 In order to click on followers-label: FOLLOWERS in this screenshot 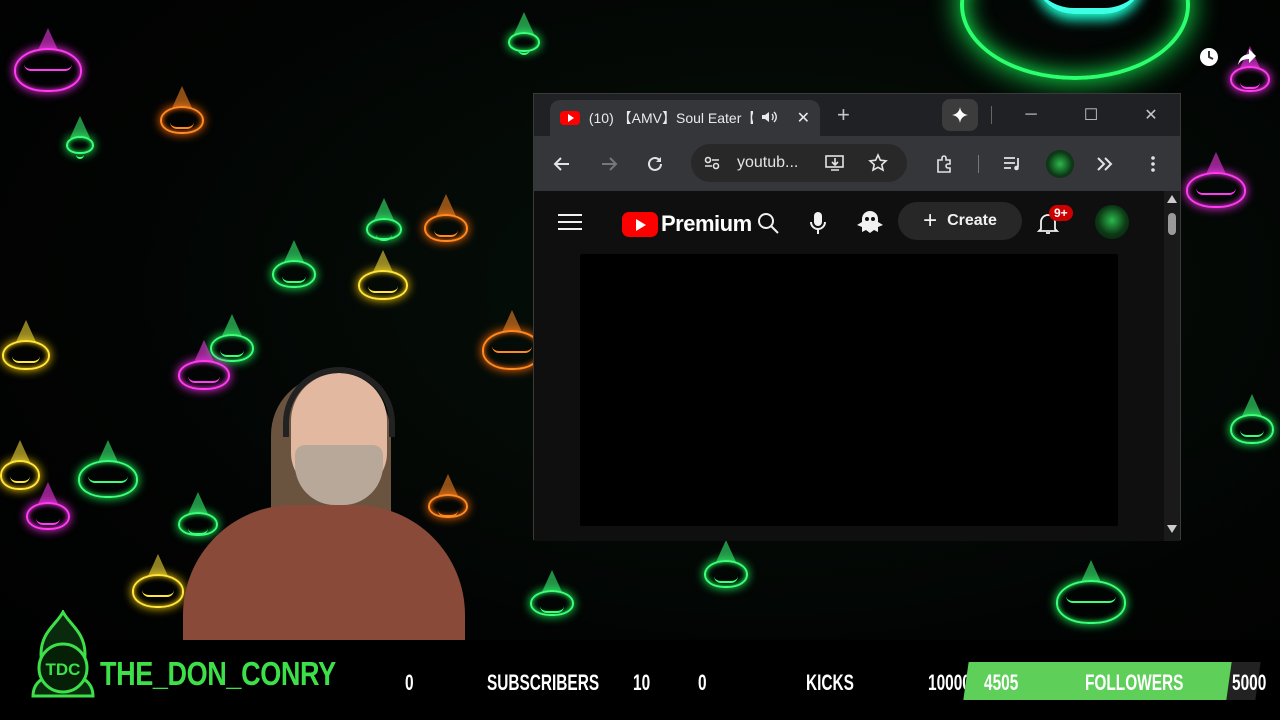, I will do `click(1134, 682)`.